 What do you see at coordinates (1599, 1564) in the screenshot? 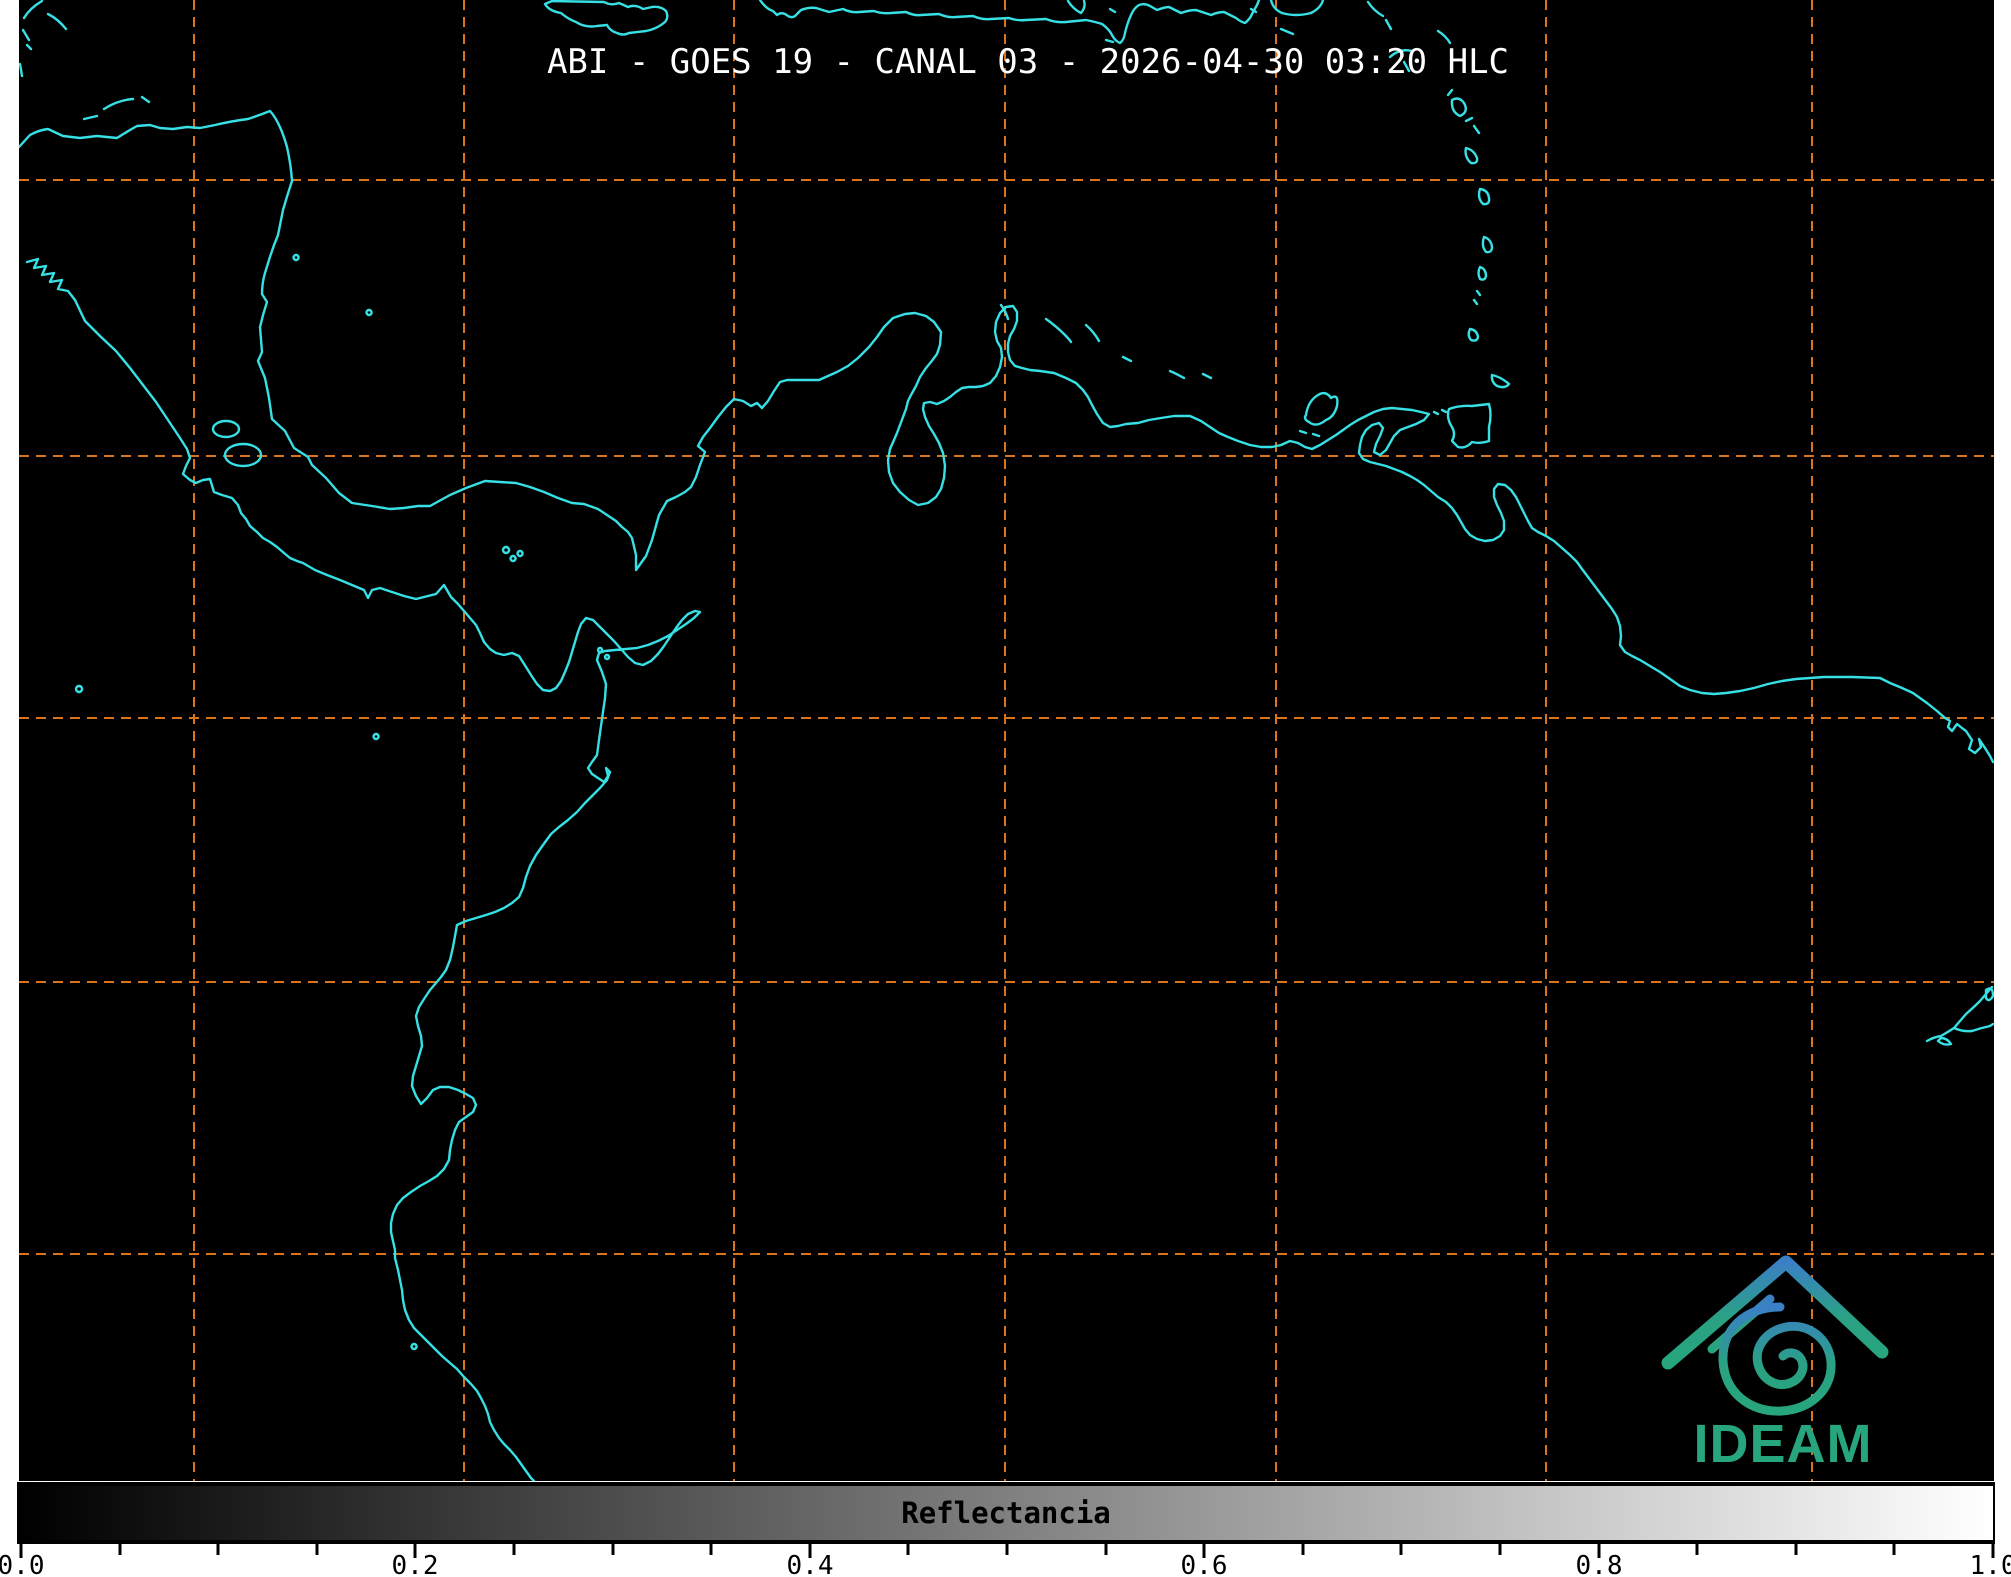
I see `tick-label: 0.8` at bounding box center [1599, 1564].